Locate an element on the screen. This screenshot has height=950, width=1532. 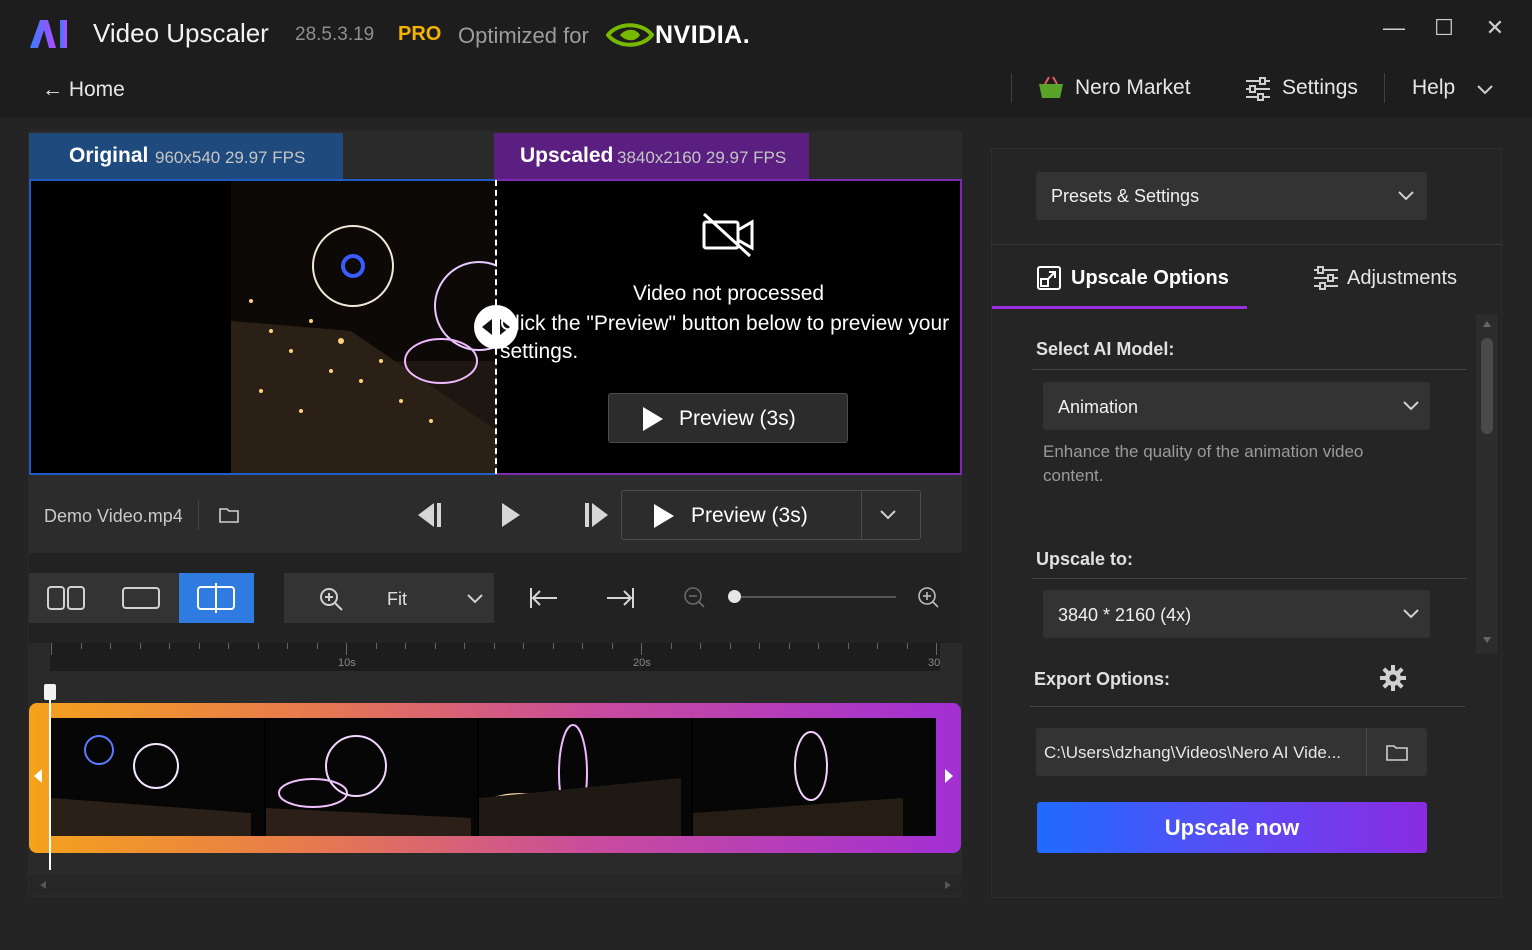
home-link: ← Home is located at coordinates (83, 90).